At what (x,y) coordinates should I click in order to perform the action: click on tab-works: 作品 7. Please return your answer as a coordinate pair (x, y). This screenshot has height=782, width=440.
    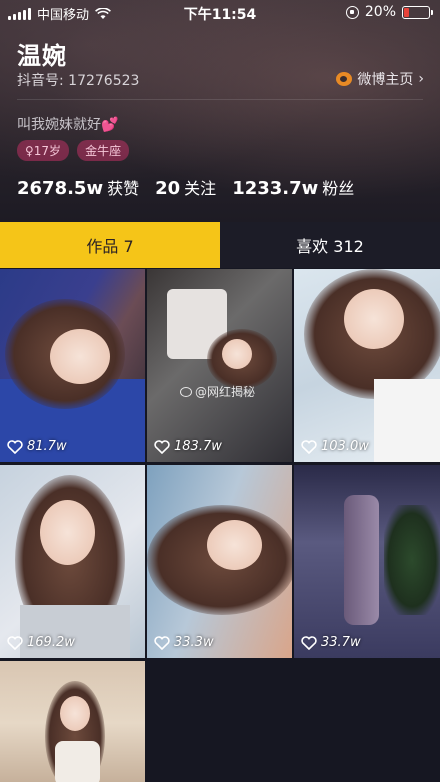
    Looking at the image, I should click on (110, 245).